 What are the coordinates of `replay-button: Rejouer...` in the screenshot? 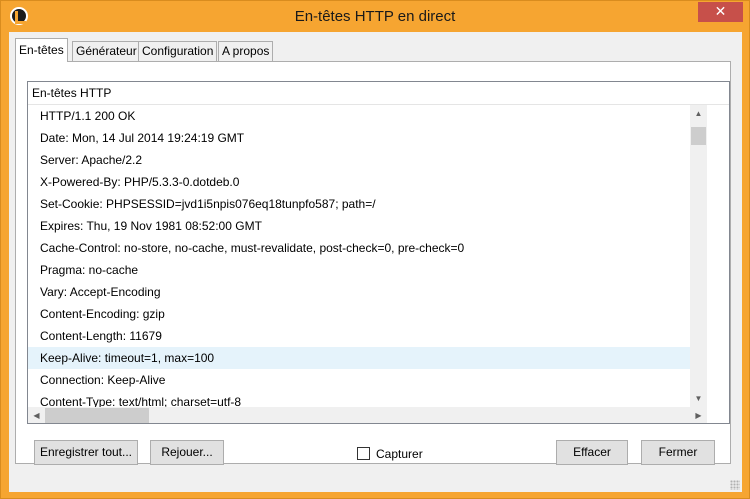 It's located at (187, 452).